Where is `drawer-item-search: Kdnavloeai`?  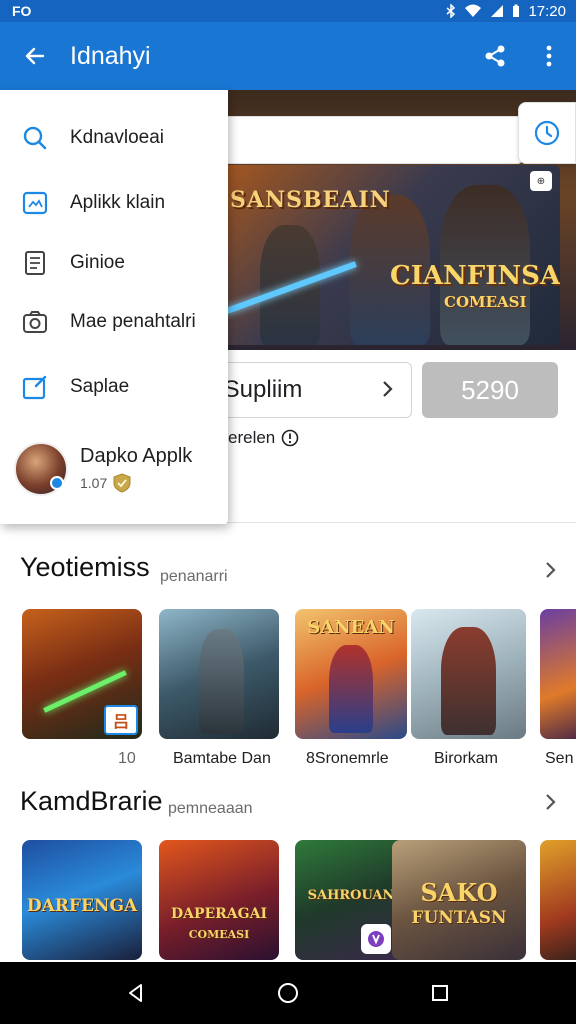
drawer-item-search: Kdnavloeai is located at coordinates (114, 138).